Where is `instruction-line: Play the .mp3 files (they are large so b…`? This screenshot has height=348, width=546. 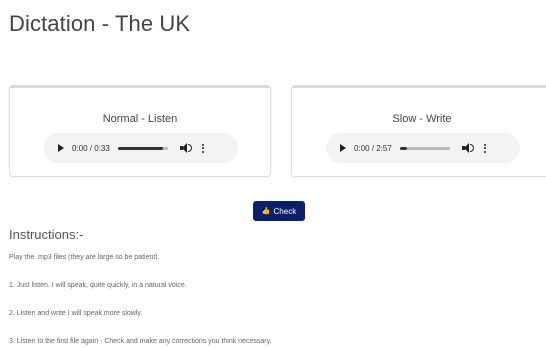
instruction-line: Play the .mp3 files (they are large so b… is located at coordinates (84, 257).